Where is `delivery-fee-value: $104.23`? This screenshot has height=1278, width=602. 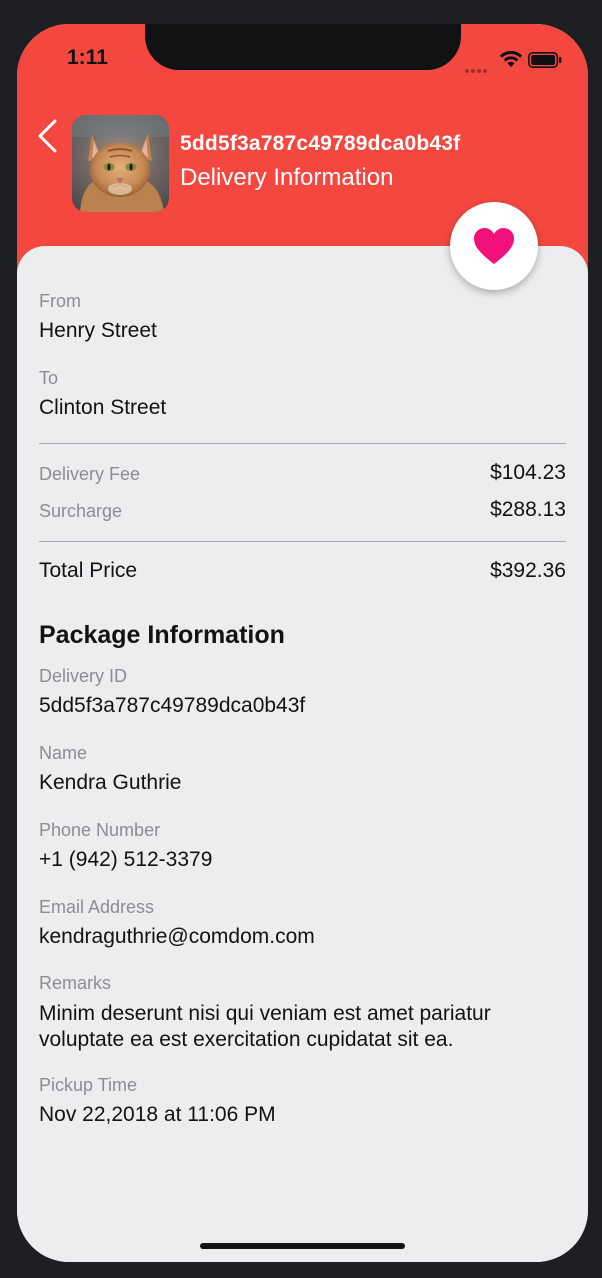
delivery-fee-value: $104.23 is located at coordinates (528, 472).